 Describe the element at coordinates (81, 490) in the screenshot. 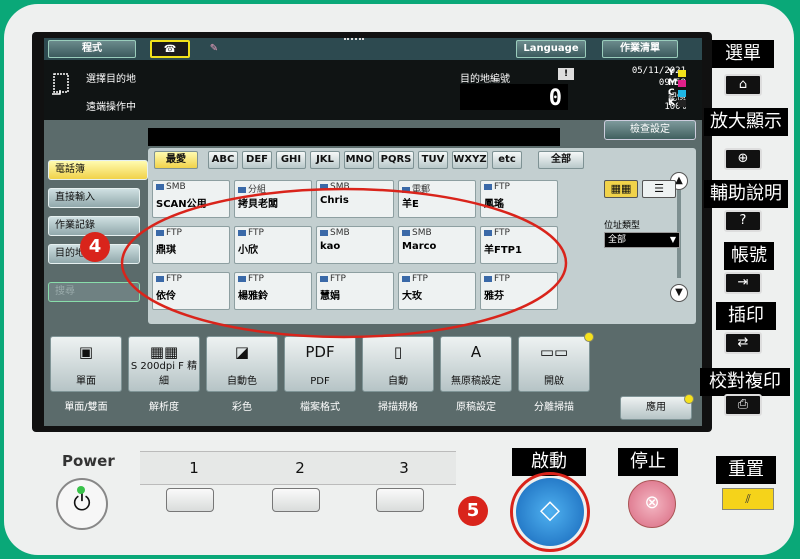

I see `power-led` at that location.